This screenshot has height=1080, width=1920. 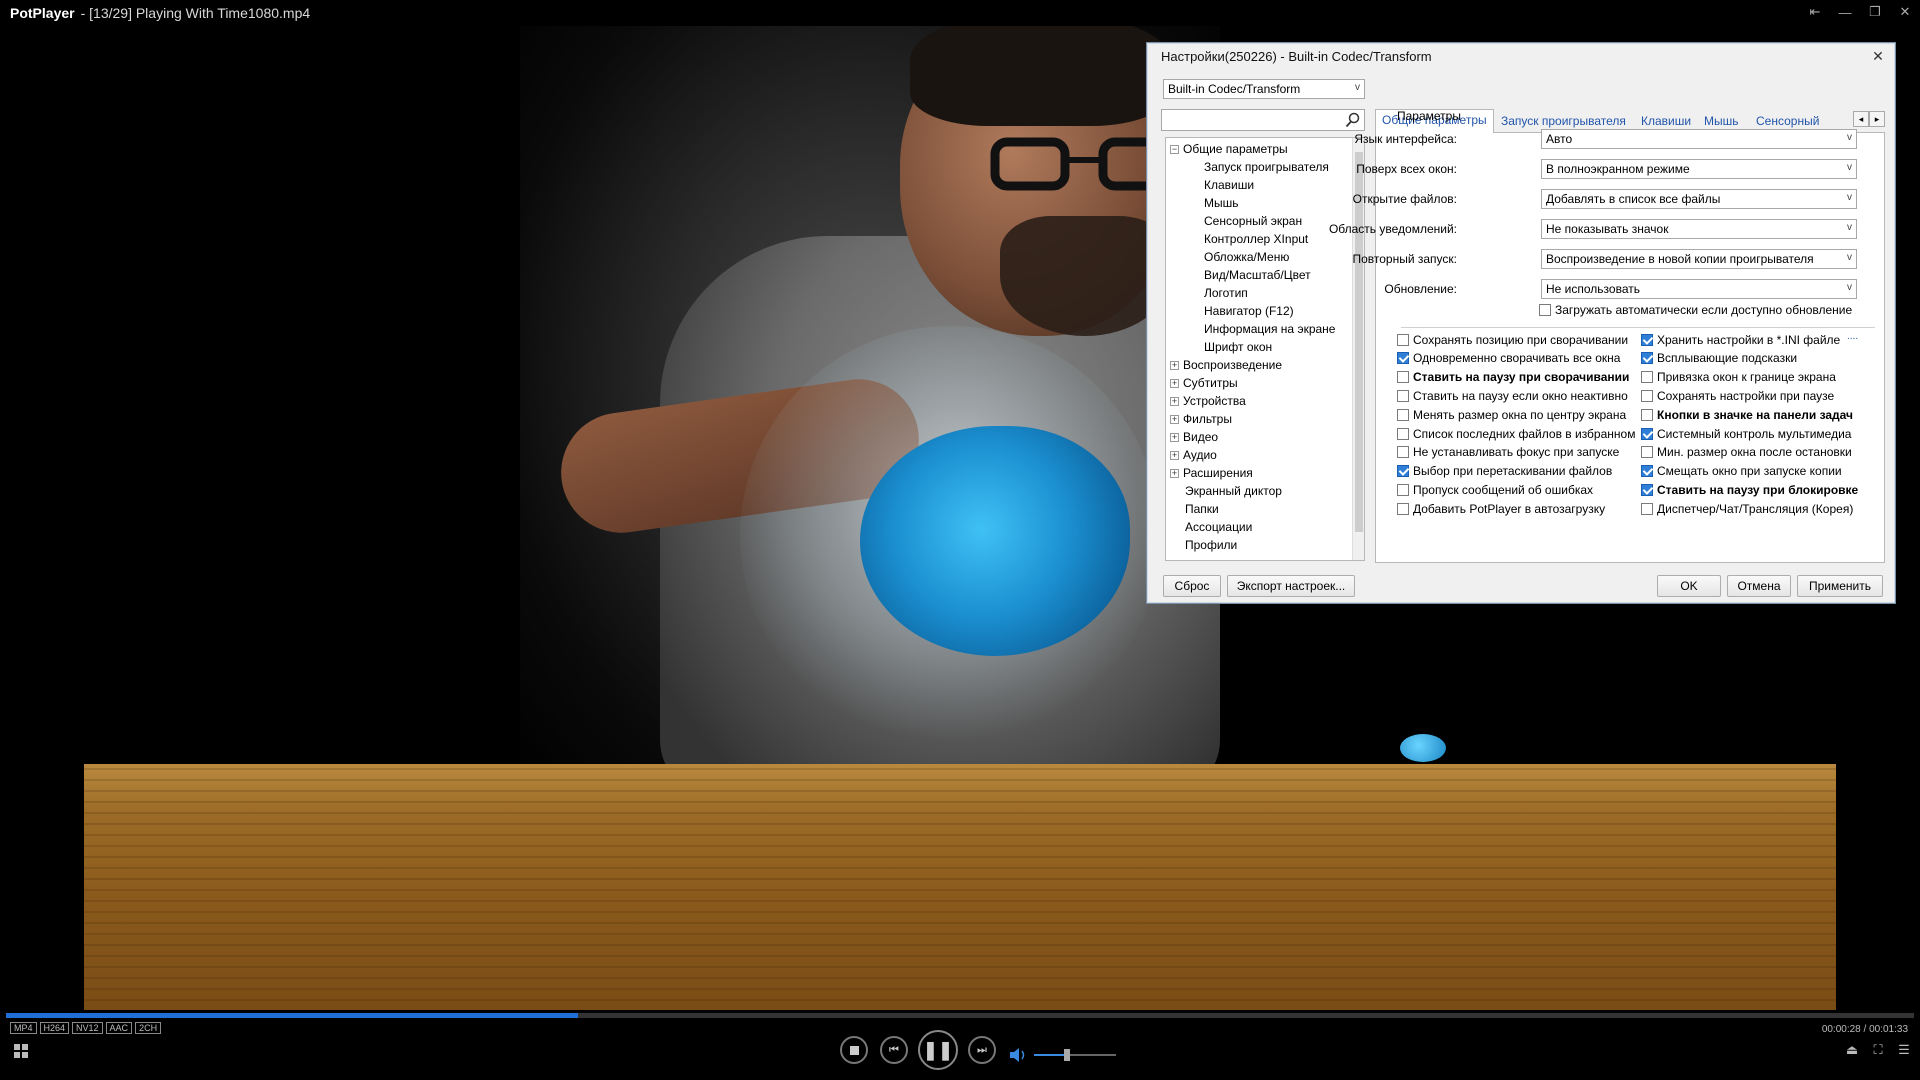 I want to click on option-check: Ставить на паузу если окно неактивно, so click(x=1512, y=395).